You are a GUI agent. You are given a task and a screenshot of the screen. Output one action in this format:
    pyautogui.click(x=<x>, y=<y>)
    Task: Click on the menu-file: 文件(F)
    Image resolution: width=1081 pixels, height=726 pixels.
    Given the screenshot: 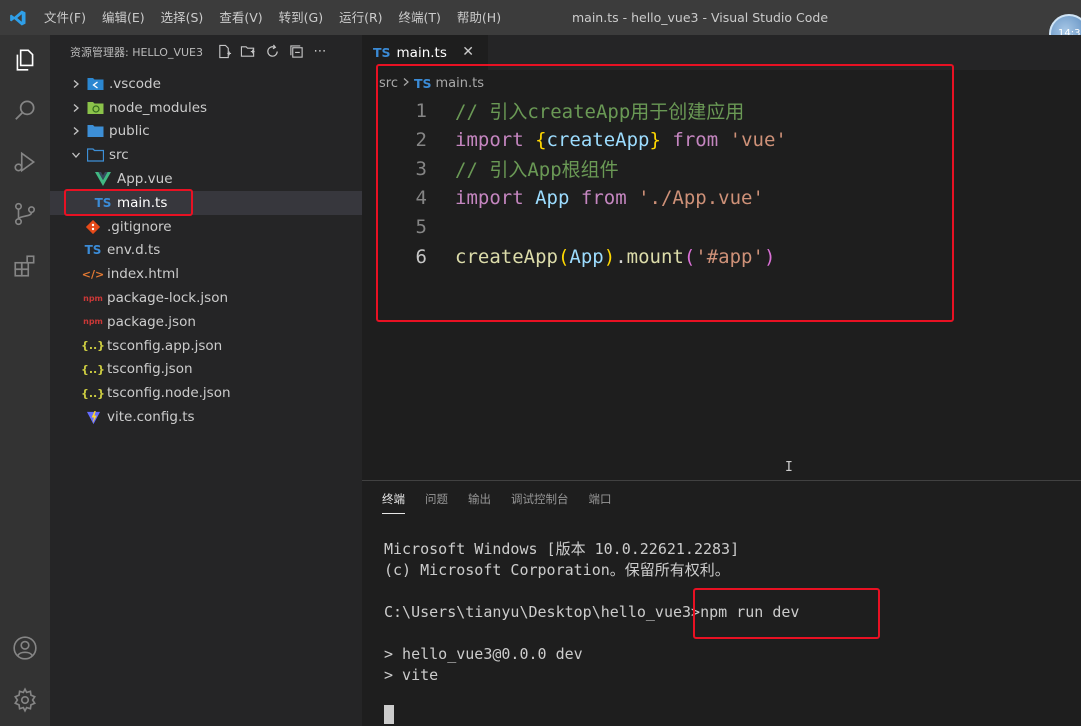 What is the action you would take?
    pyautogui.click(x=65, y=17)
    